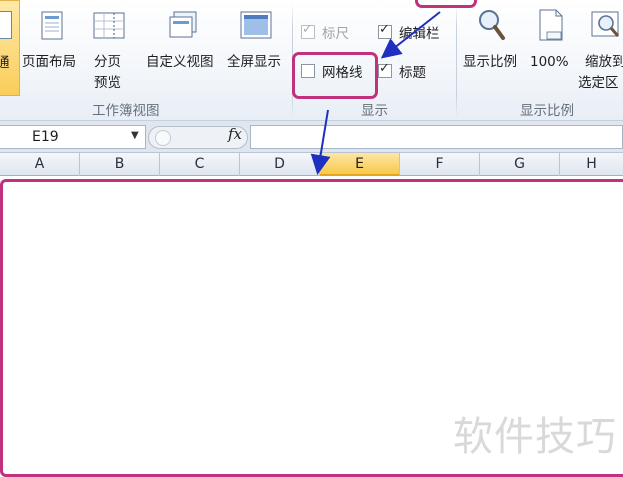  I want to click on chevron-down-icon: ▼, so click(135, 135).